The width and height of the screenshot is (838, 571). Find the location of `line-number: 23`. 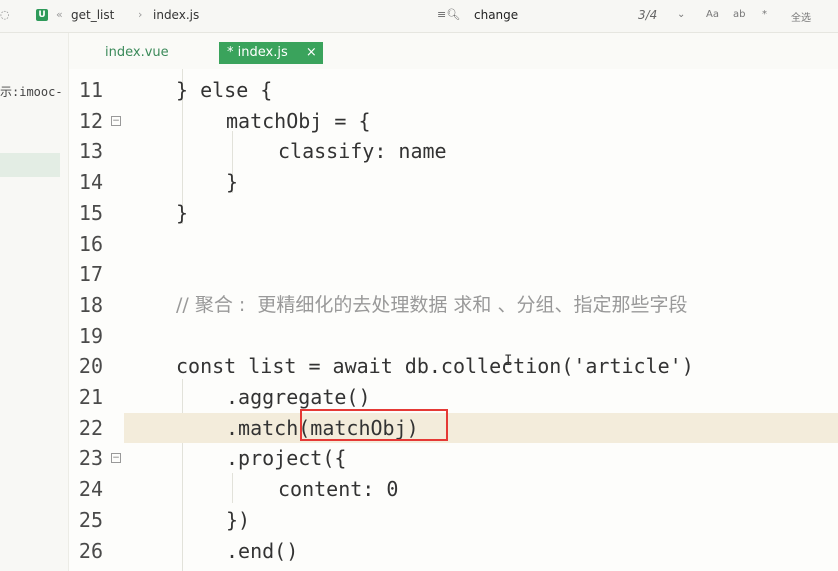

line-number: 23 is located at coordinates (90, 458).